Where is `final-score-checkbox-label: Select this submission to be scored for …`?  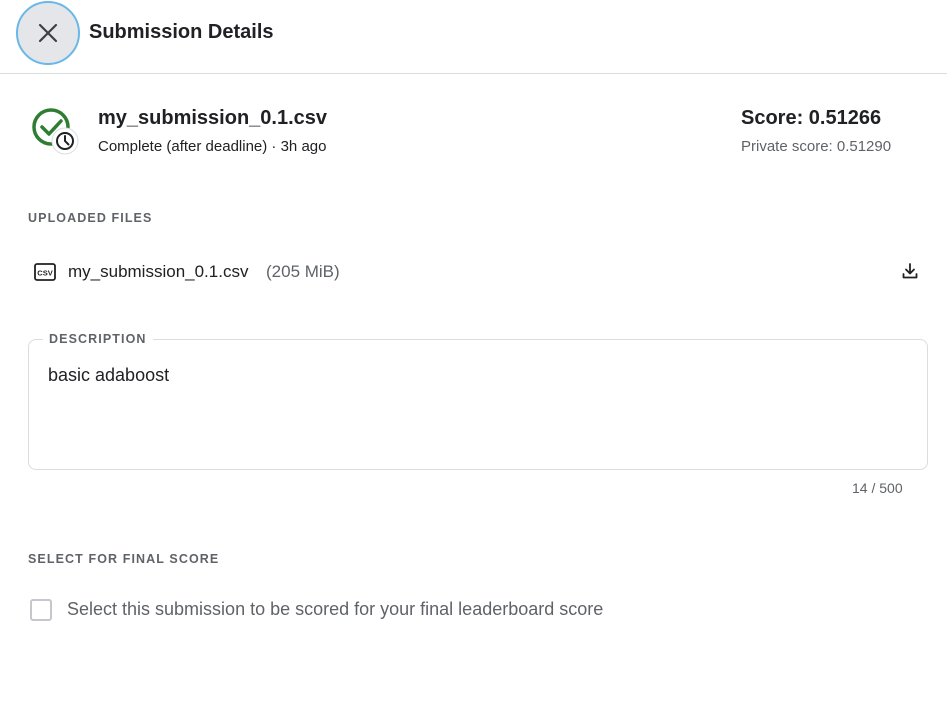
final-score-checkbox-label: Select this submission to be scored for … is located at coordinates (335, 609).